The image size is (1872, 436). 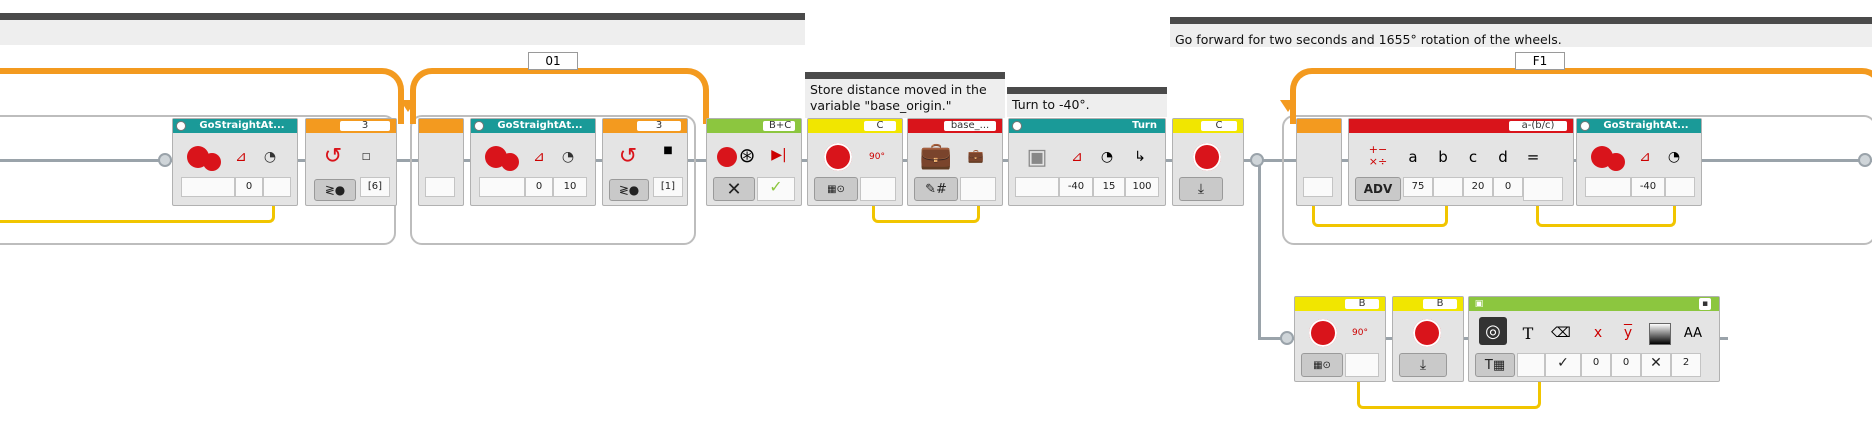 I want to click on clear-screen-icon: ⌫, so click(x=1561, y=333).